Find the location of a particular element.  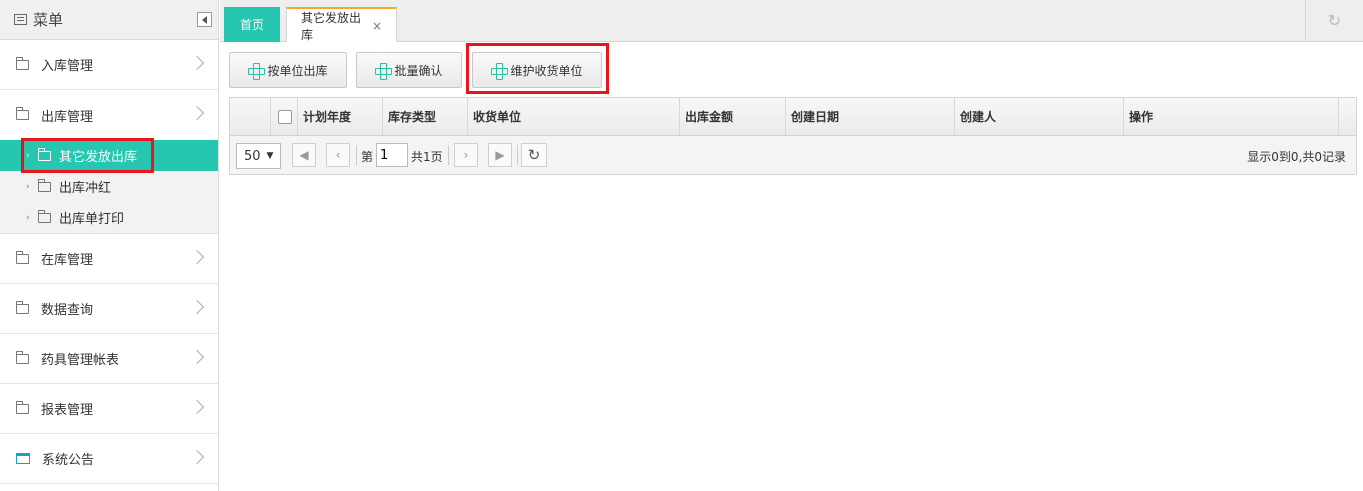

page-size-select: 50 ▼ is located at coordinates (258, 156).